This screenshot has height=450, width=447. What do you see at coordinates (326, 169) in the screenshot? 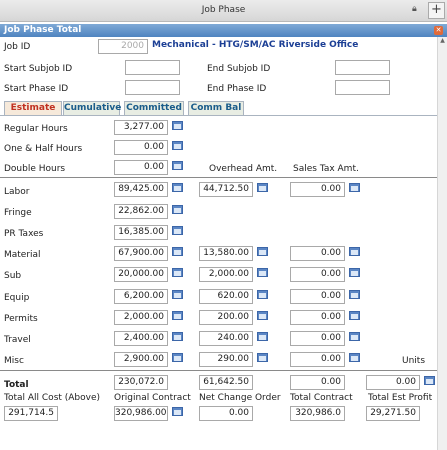
I see `sales-tax-amt-header: Sales Tax Amt.` at bounding box center [326, 169].